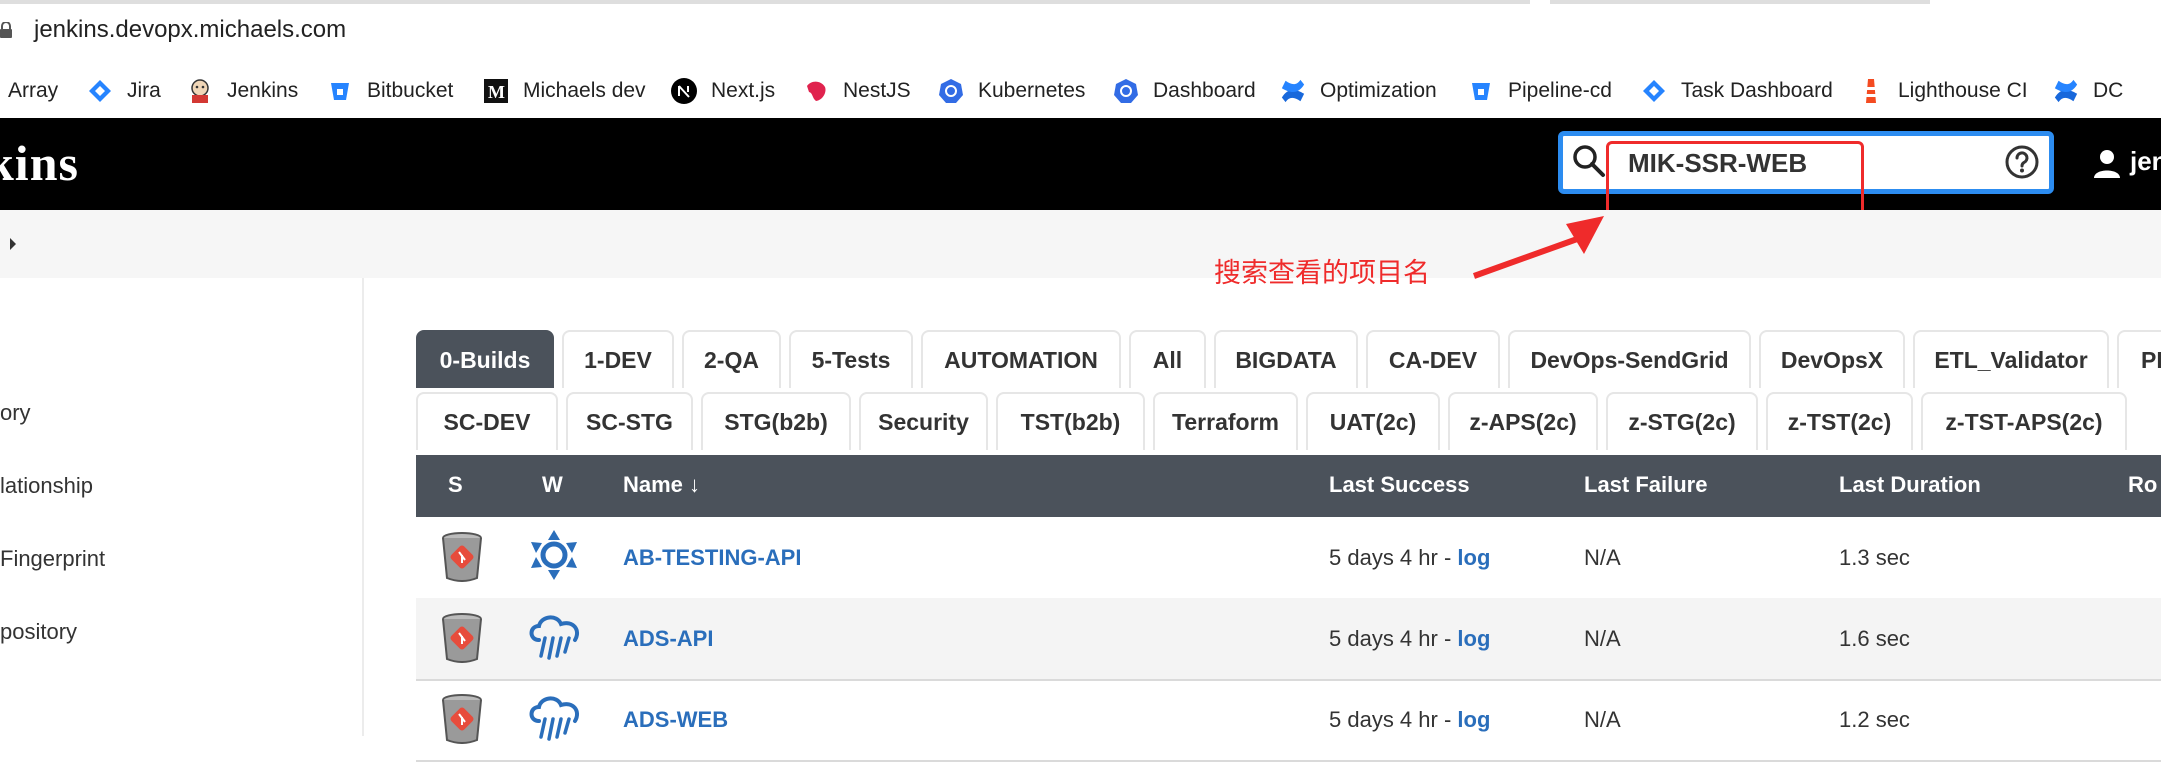  What do you see at coordinates (2024, 421) in the screenshot?
I see `tab-z-tst-aps-2c: z-TST-APS(2c)` at bounding box center [2024, 421].